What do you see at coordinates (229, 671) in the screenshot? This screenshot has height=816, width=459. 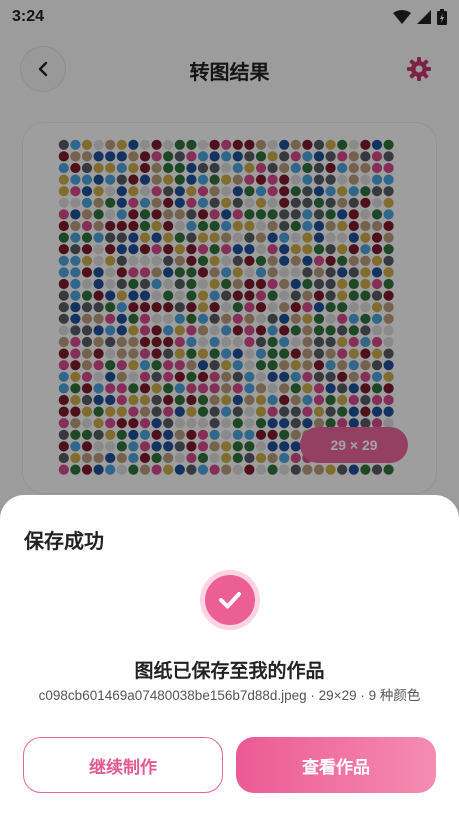 I see `save-message: 图纸已保存至我的作品` at bounding box center [229, 671].